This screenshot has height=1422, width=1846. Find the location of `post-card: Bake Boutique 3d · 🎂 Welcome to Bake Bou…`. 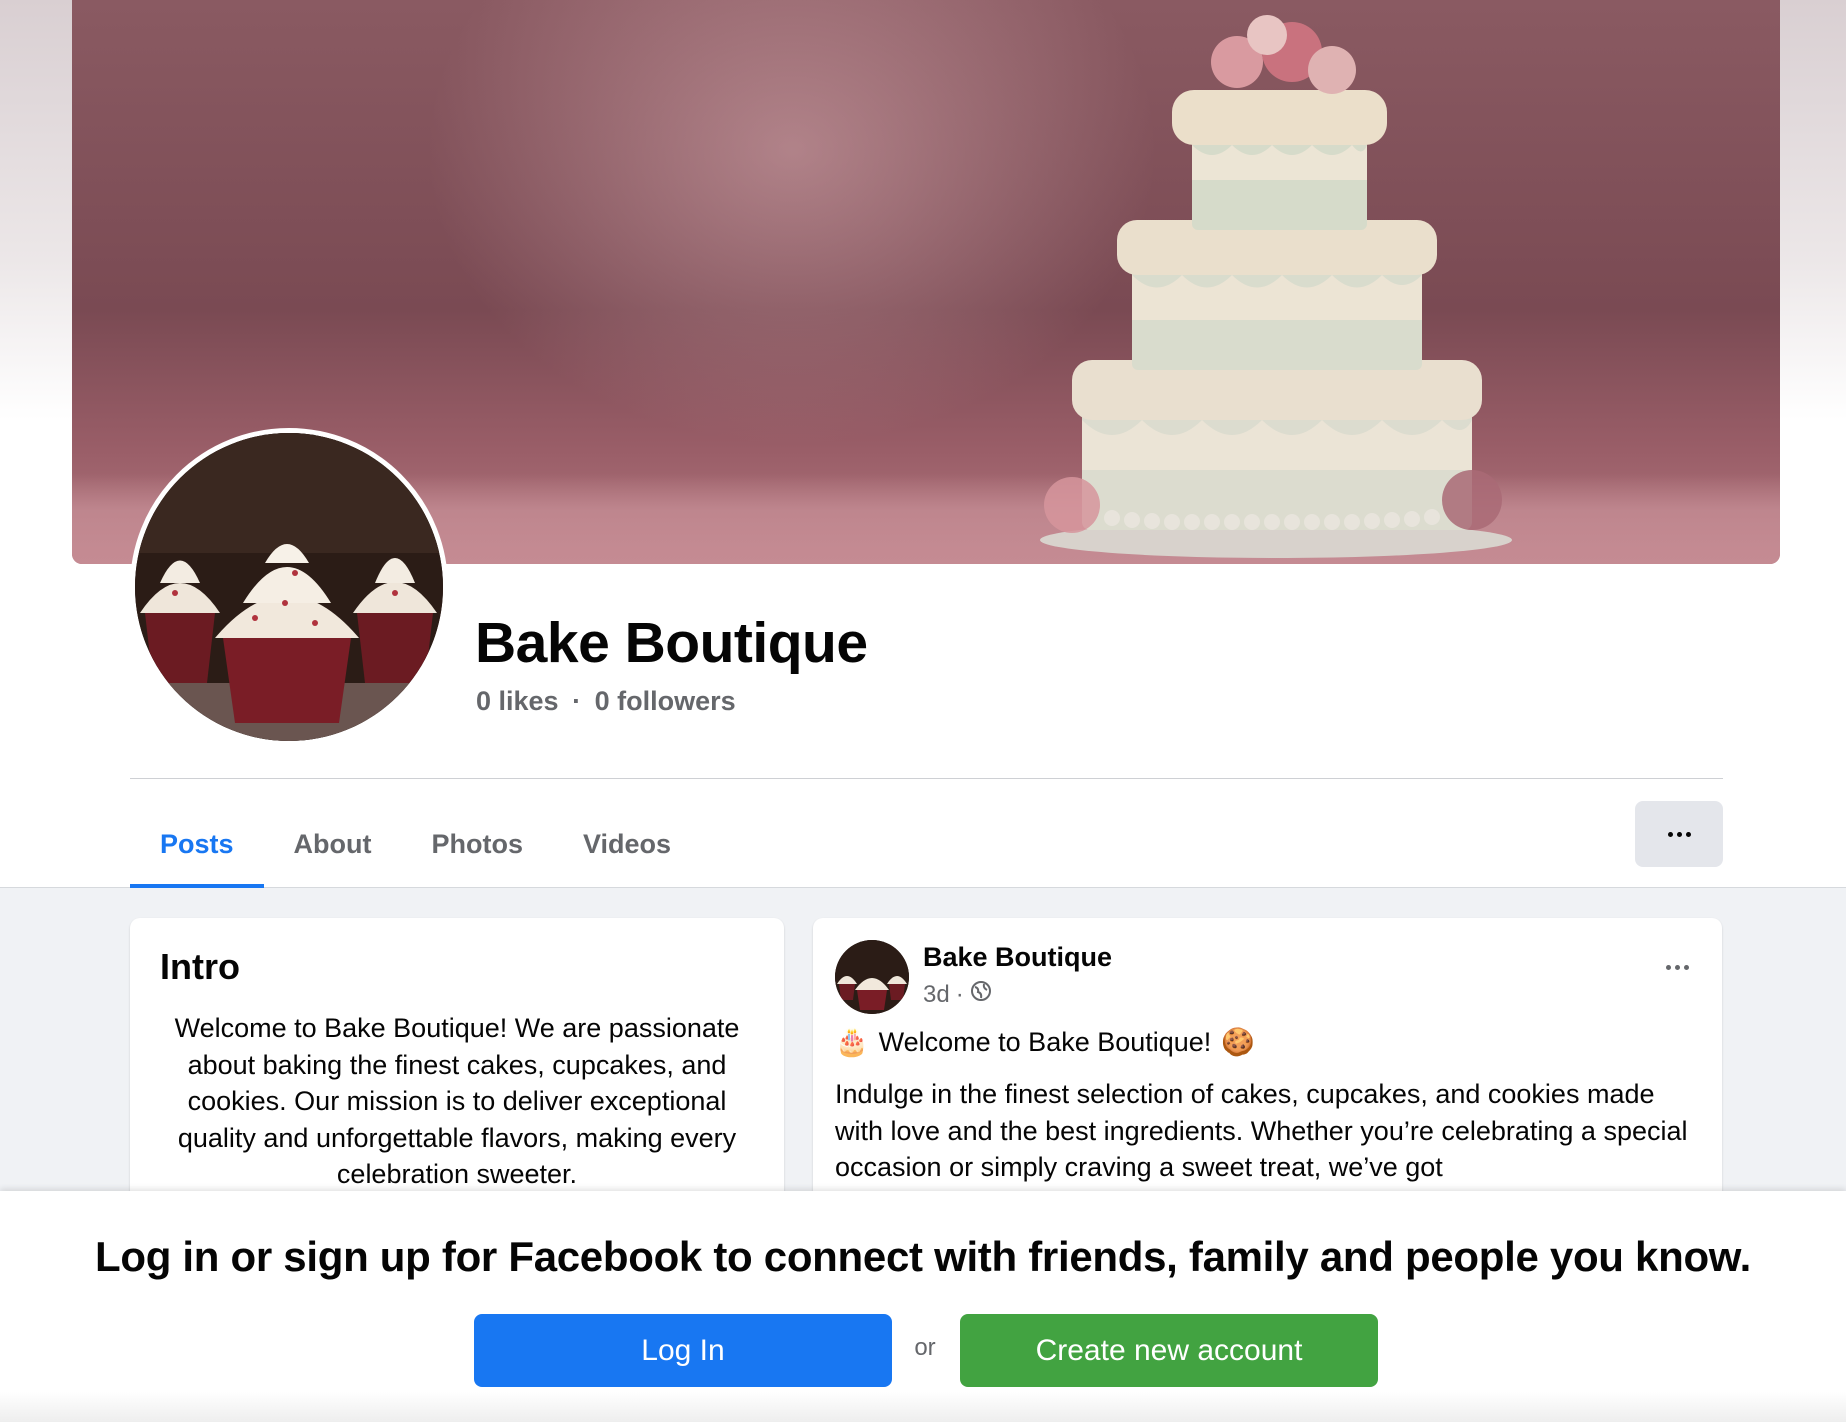

post-card: Bake Boutique 3d · 🎂 Welcome to Bake Bou… is located at coordinates (1267, 1068).